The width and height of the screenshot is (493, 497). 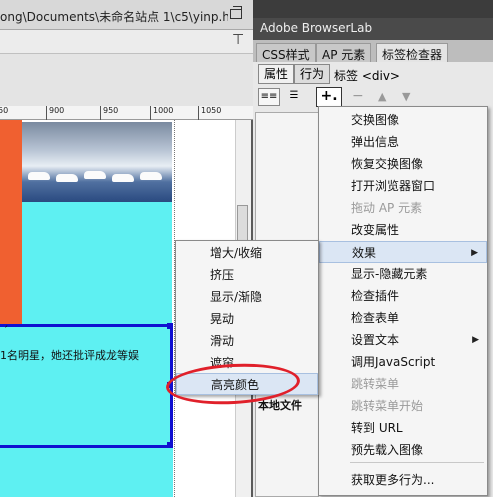 What do you see at coordinates (382, 96) in the screenshot?
I see `move-up-button: ▲` at bounding box center [382, 96].